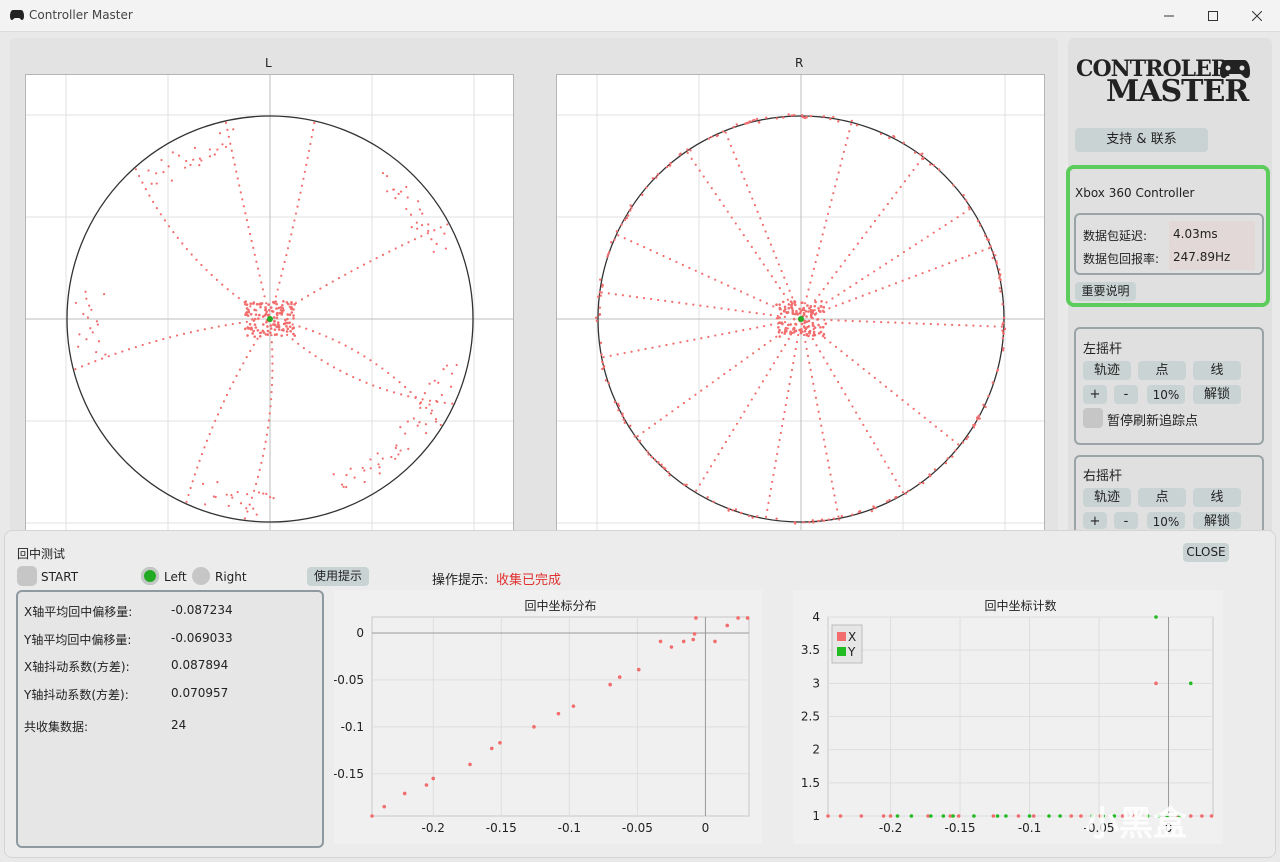 This screenshot has height=862, width=1280. I want to click on right-percent-button: 10%, so click(1166, 520).